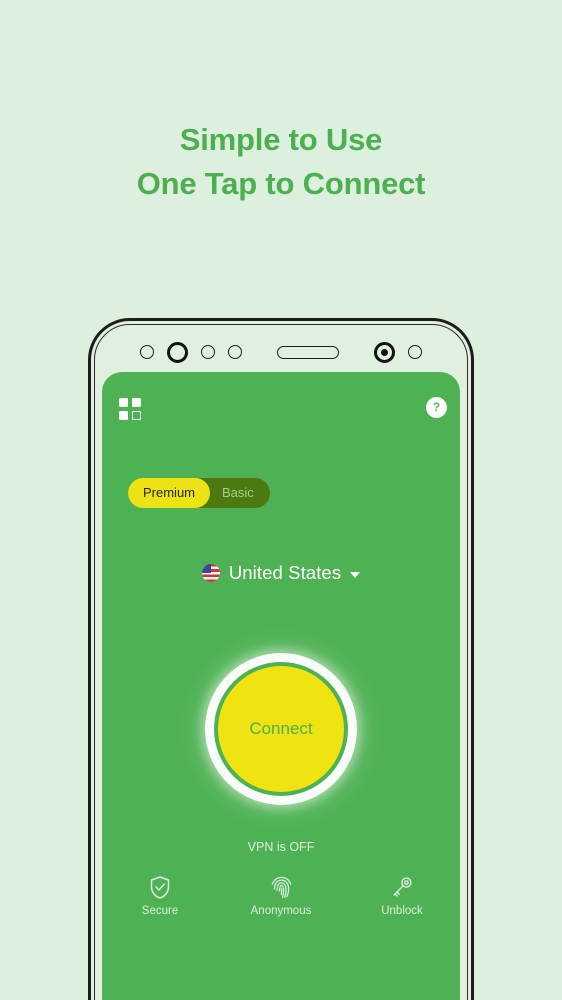 The width and height of the screenshot is (562, 1000). I want to click on shield-check-icon, so click(160, 887).